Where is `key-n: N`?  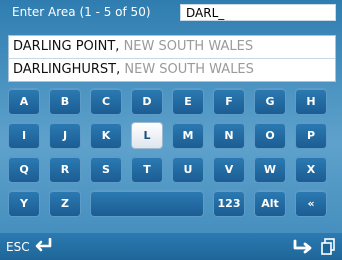
key-n: N is located at coordinates (229, 135).